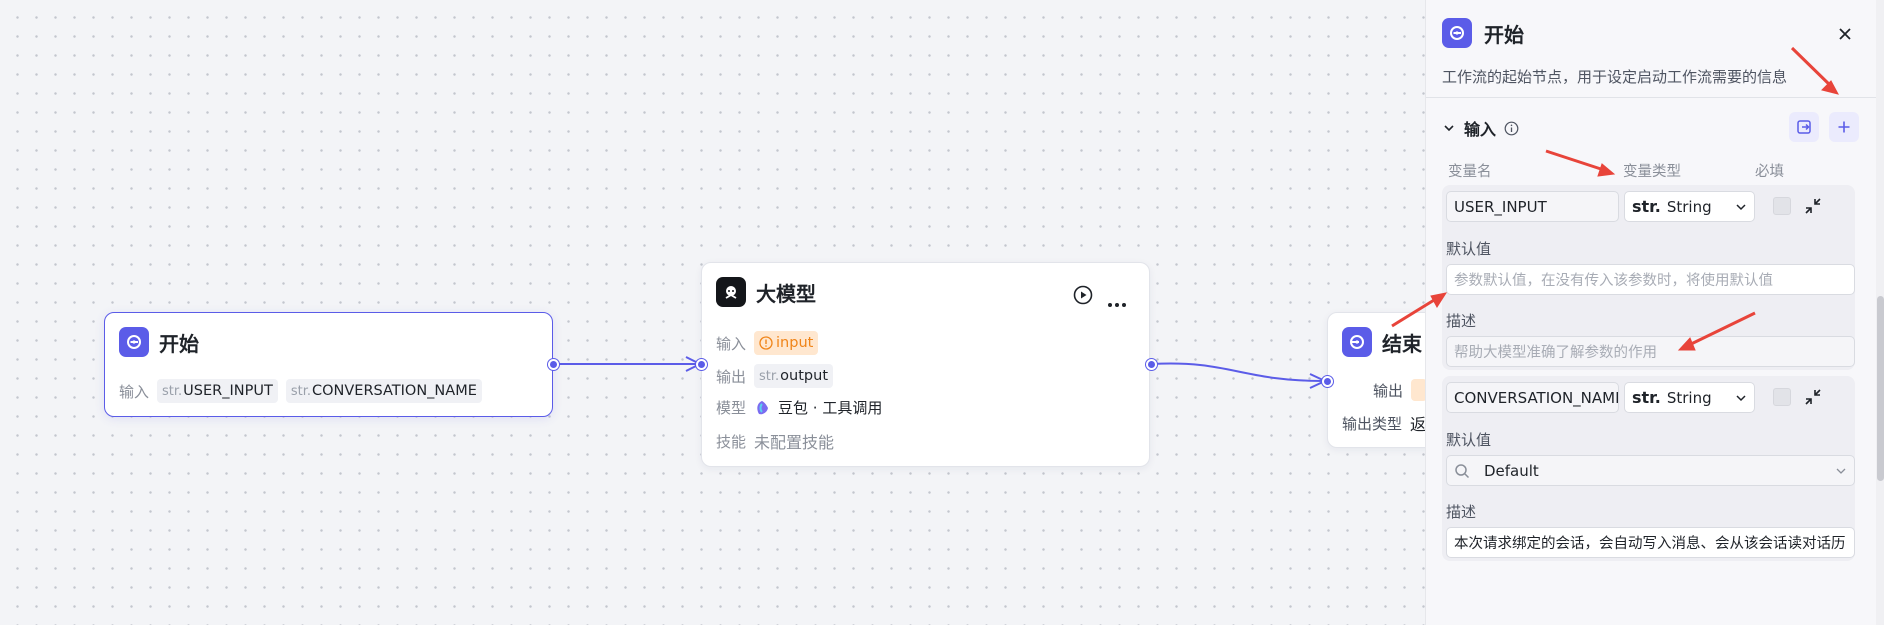 The image size is (1884, 625). What do you see at coordinates (1651, 97) in the screenshot?
I see `panel-divider` at bounding box center [1651, 97].